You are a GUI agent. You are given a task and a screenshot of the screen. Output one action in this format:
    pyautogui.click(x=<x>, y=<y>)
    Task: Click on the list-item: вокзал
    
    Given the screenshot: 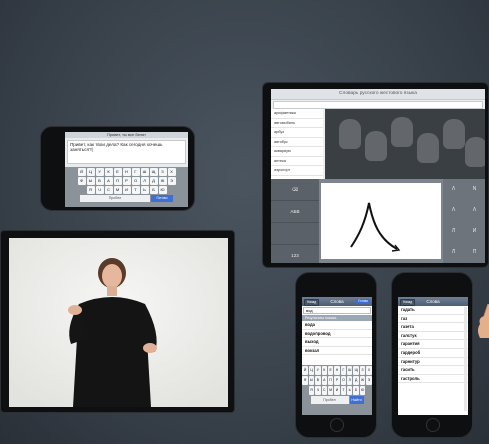 What is the action you would take?
    pyautogui.click(x=337, y=351)
    